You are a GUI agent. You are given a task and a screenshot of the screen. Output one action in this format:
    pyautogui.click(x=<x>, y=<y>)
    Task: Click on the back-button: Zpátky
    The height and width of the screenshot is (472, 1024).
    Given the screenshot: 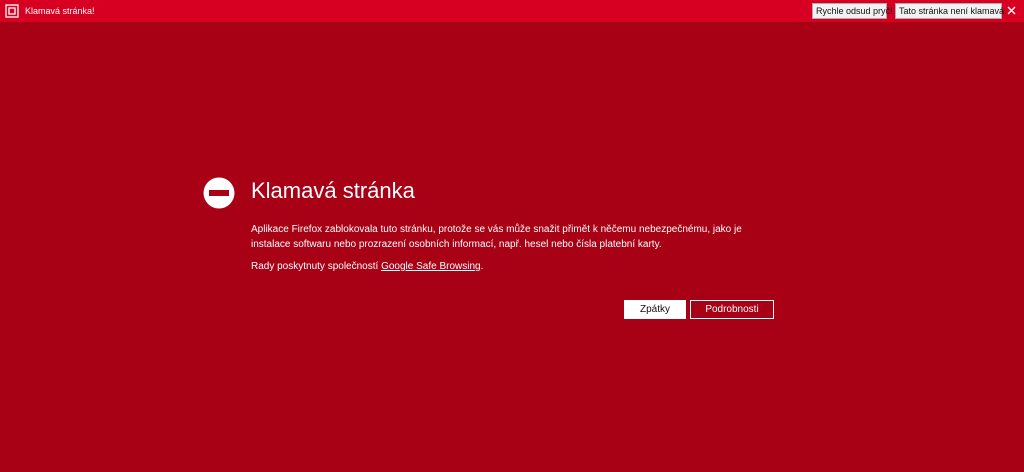 What is the action you would take?
    pyautogui.click(x=655, y=309)
    